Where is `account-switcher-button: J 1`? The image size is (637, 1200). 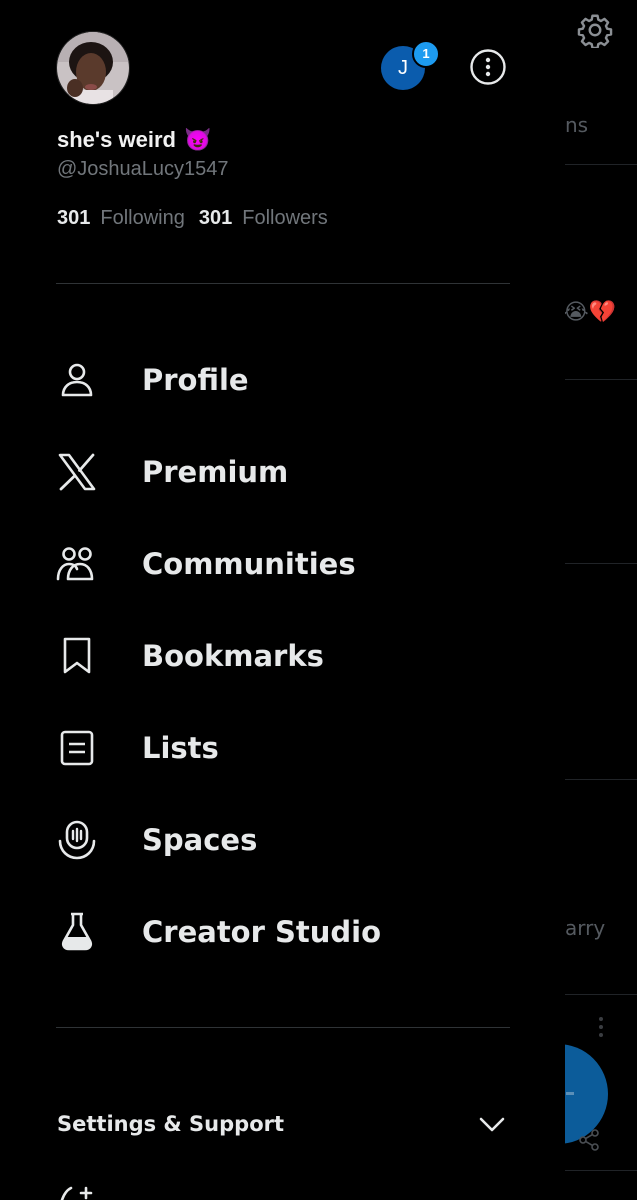 account-switcher-button: J 1 is located at coordinates (410, 65).